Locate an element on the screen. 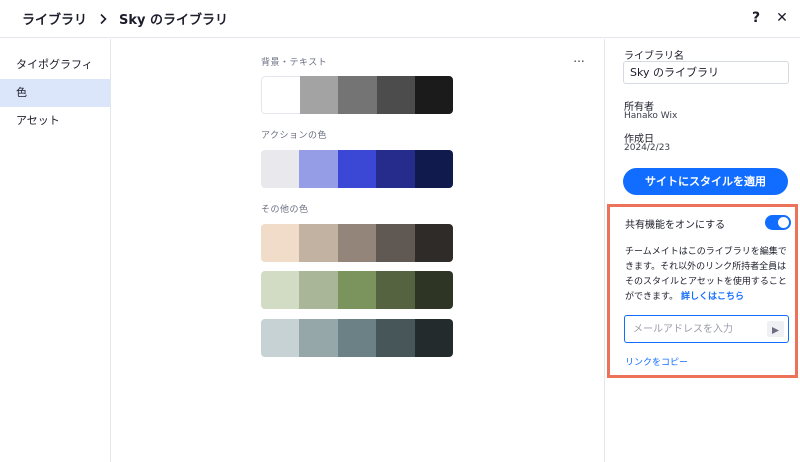 The width and height of the screenshot is (800, 462). owner-value: Hanako Wix is located at coordinates (651, 116).